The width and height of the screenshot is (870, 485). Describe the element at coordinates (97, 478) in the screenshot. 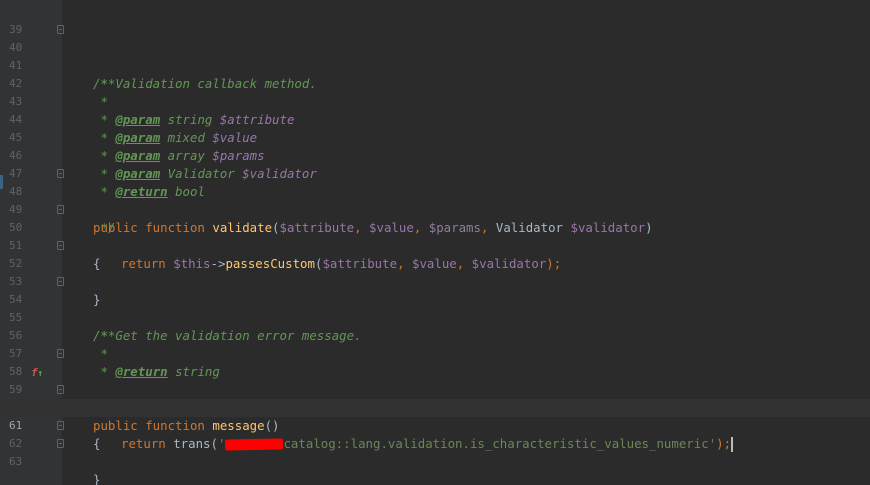

I see `close-brace: }` at that location.